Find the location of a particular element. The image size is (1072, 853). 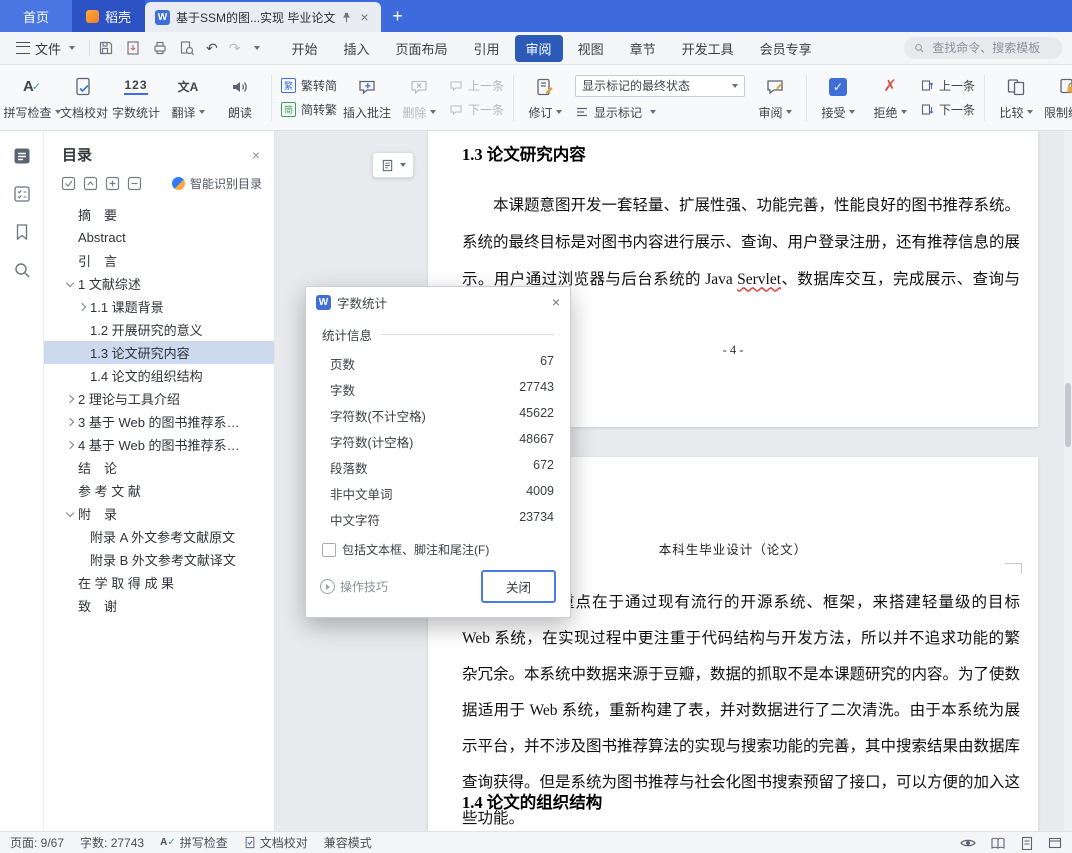

tab-page-layout: 页面布局 is located at coordinates (422, 48).